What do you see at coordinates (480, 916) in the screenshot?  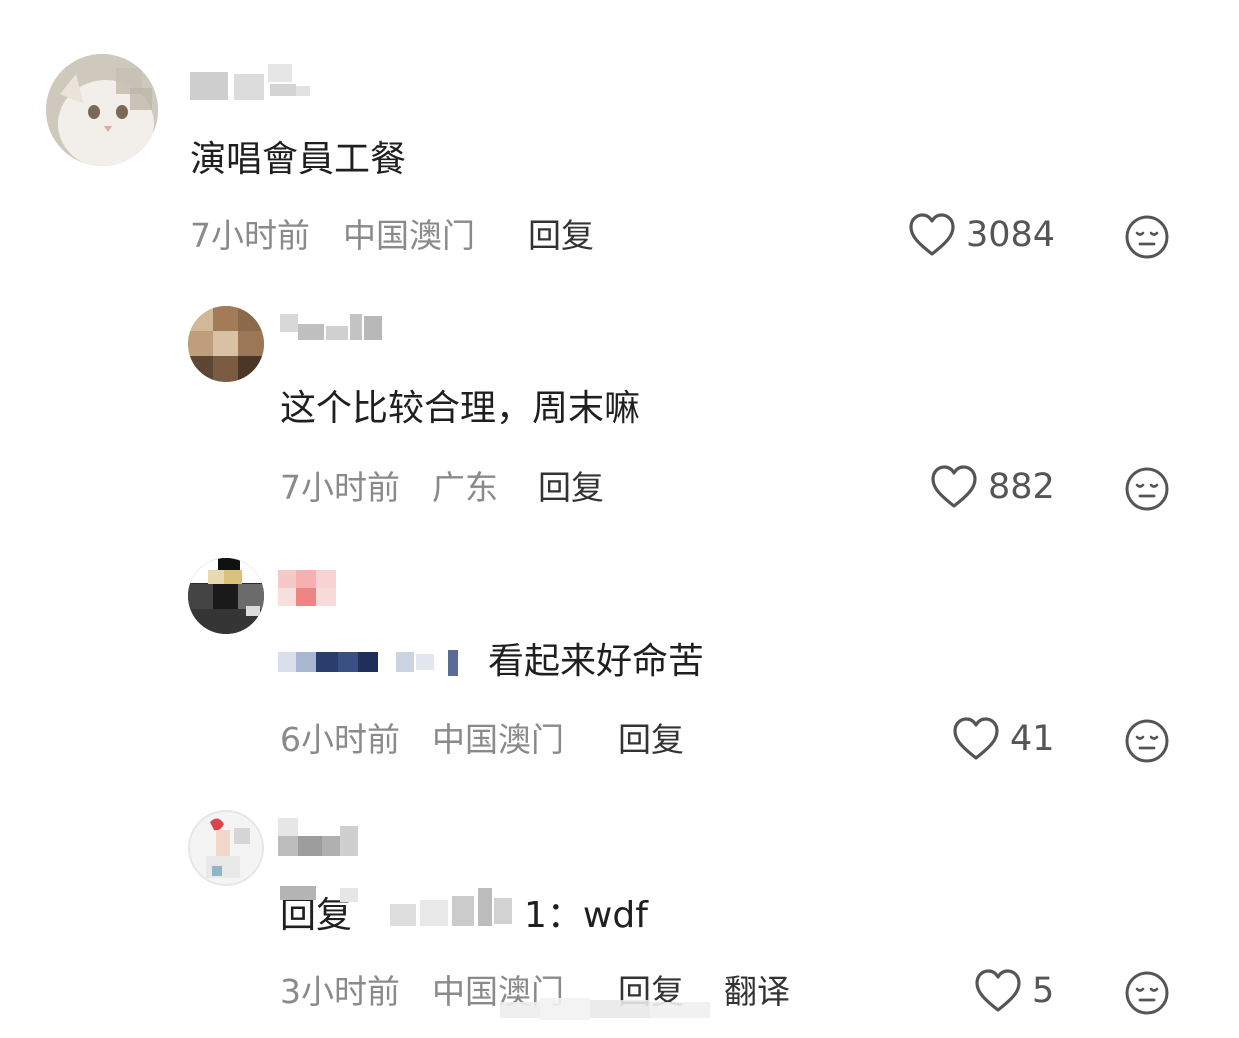 I see `reply-prefix-area: 回复 1：wdf` at bounding box center [480, 916].